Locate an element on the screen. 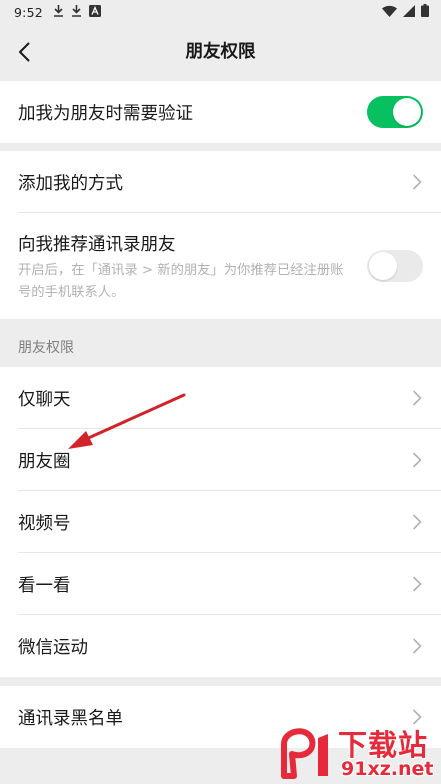  section-header: 朋友权限 is located at coordinates (46, 348).